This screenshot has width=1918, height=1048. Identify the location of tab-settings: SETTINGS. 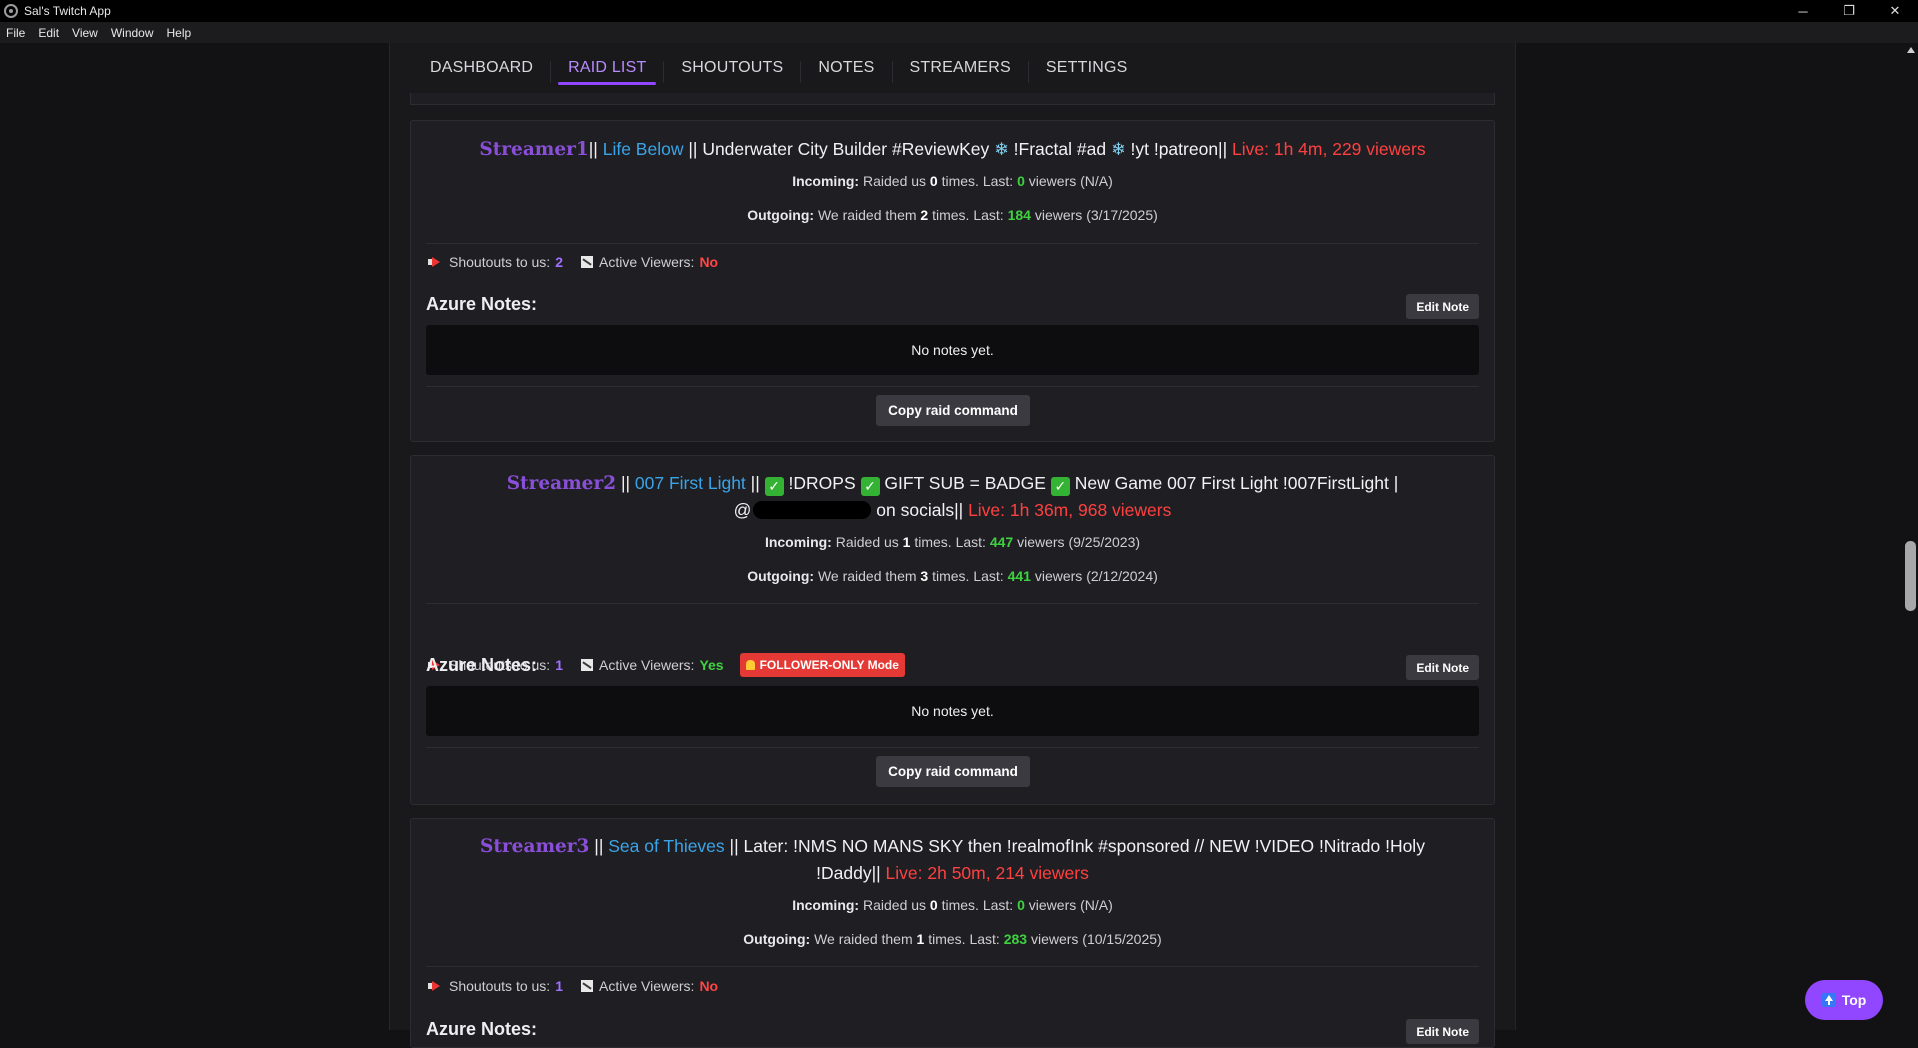
(1087, 72).